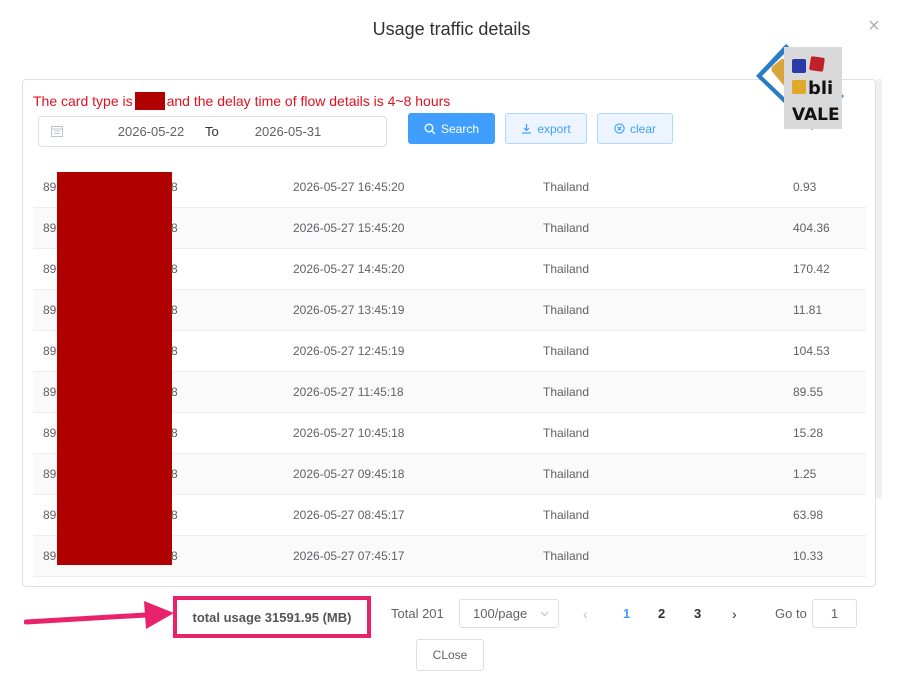 The image size is (903, 689). Describe the element at coordinates (808, 392) in the screenshot. I see `usage-cell: 89.55` at that location.